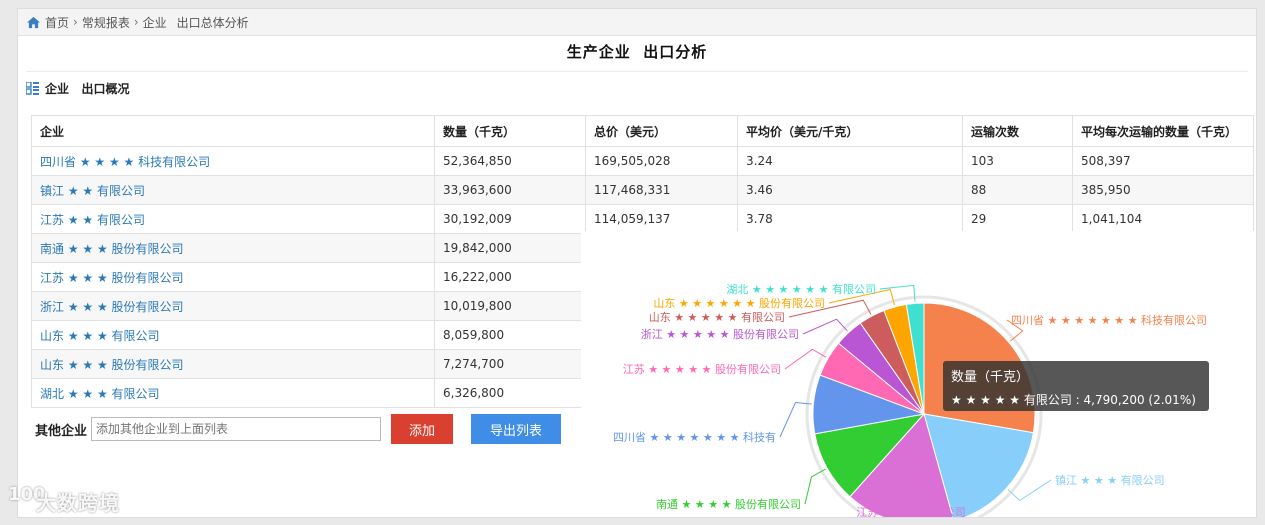 The width and height of the screenshot is (1265, 525). What do you see at coordinates (112, 249) in the screenshot?
I see `enterprise-link: 南通 ★ ★ ★ 股份有限公司` at bounding box center [112, 249].